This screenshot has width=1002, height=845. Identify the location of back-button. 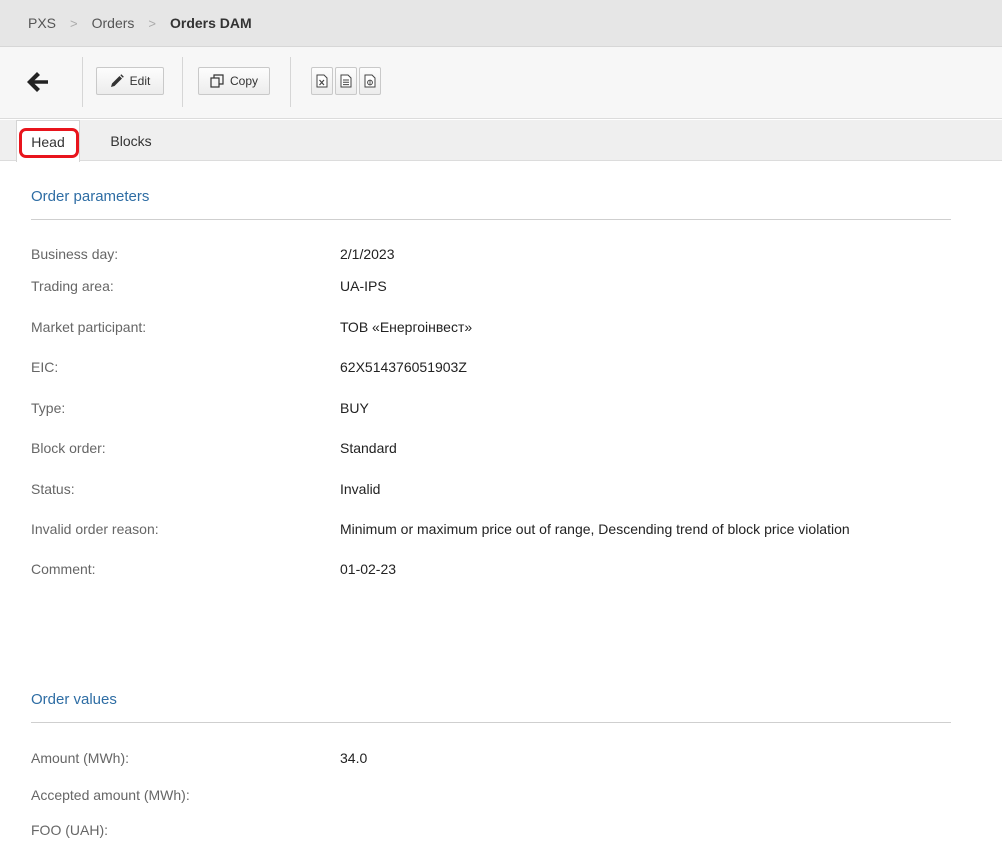
(39, 82).